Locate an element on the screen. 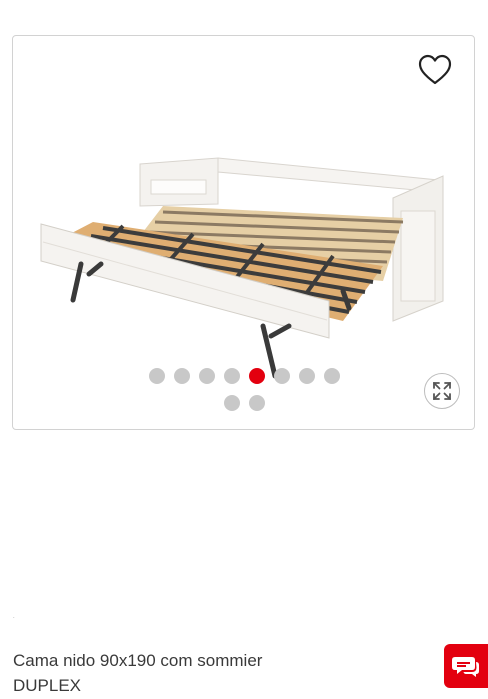 The height and width of the screenshot is (699, 488). gallery-pagination is located at coordinates (243, 395).